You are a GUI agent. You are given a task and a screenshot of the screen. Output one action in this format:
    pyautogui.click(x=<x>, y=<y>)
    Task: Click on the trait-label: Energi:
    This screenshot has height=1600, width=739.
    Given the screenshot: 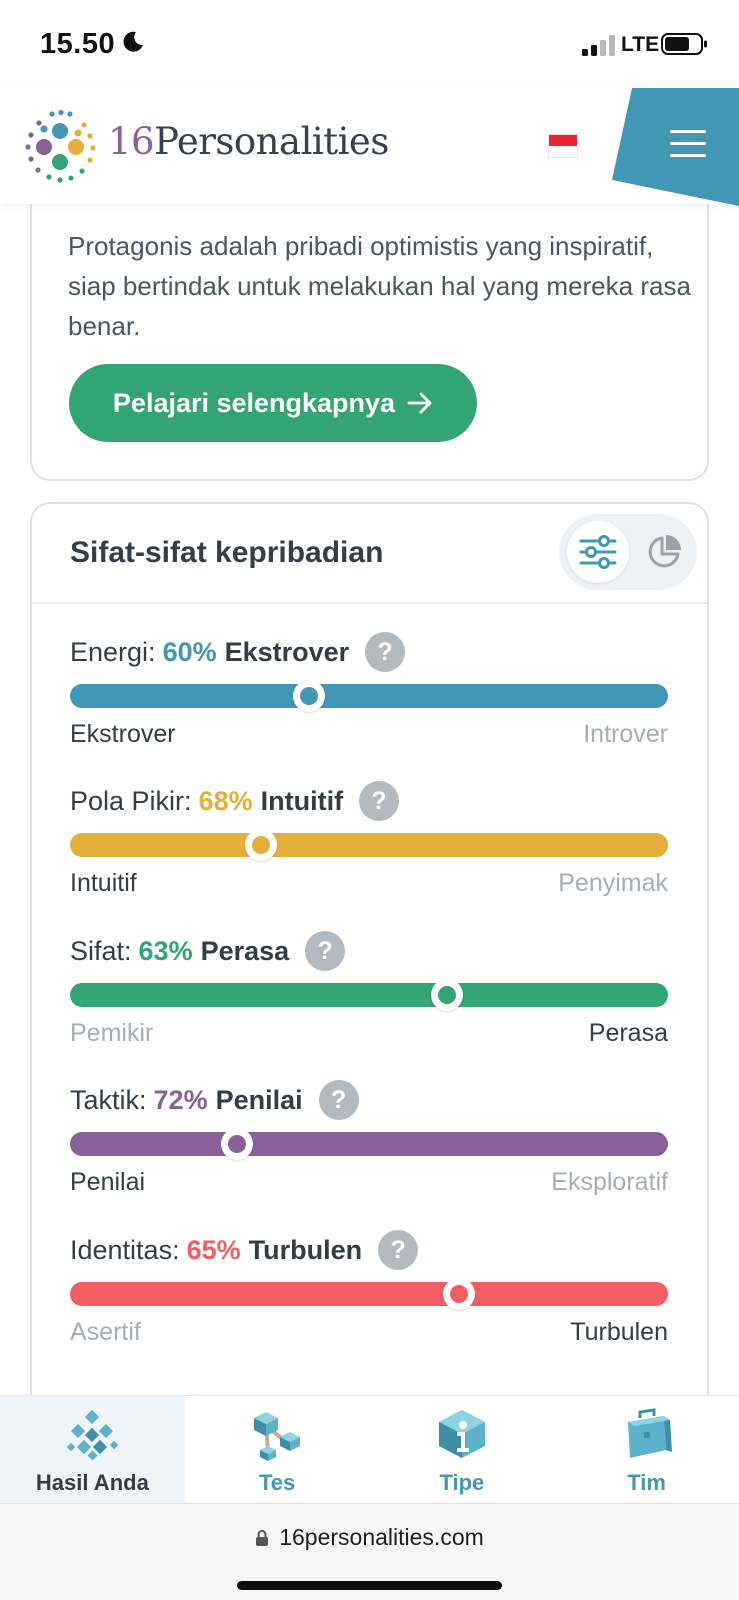 What is the action you would take?
    pyautogui.click(x=113, y=651)
    